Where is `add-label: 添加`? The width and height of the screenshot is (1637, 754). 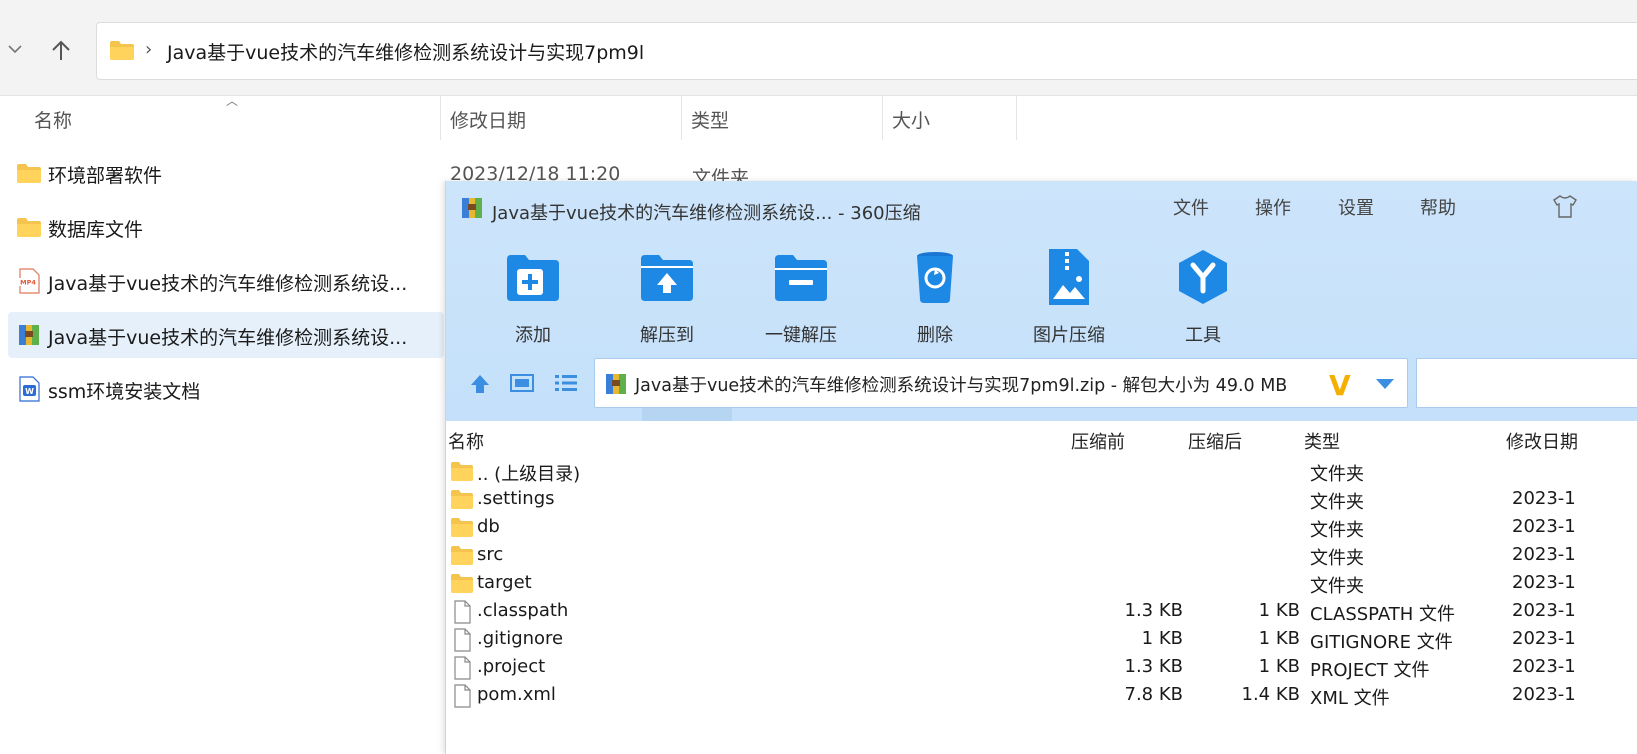
add-label: 添加 is located at coordinates (533, 335).